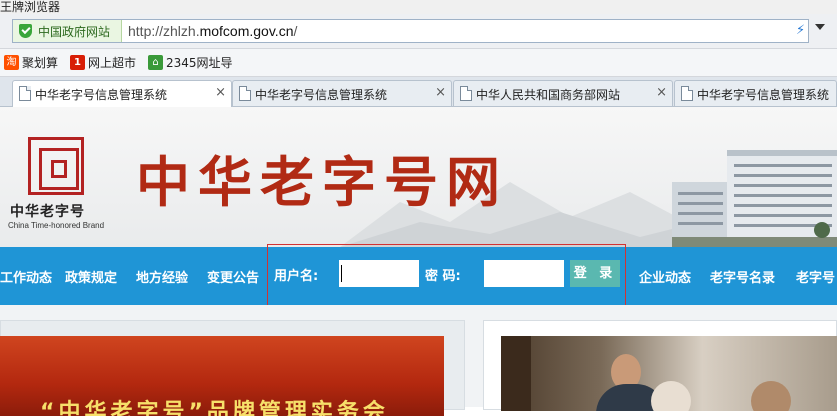 The height and width of the screenshot is (416, 837). What do you see at coordinates (214, 408) in the screenshot?
I see `photo-banner-text: “中华老字号”品牌管理实务会` at bounding box center [214, 408].